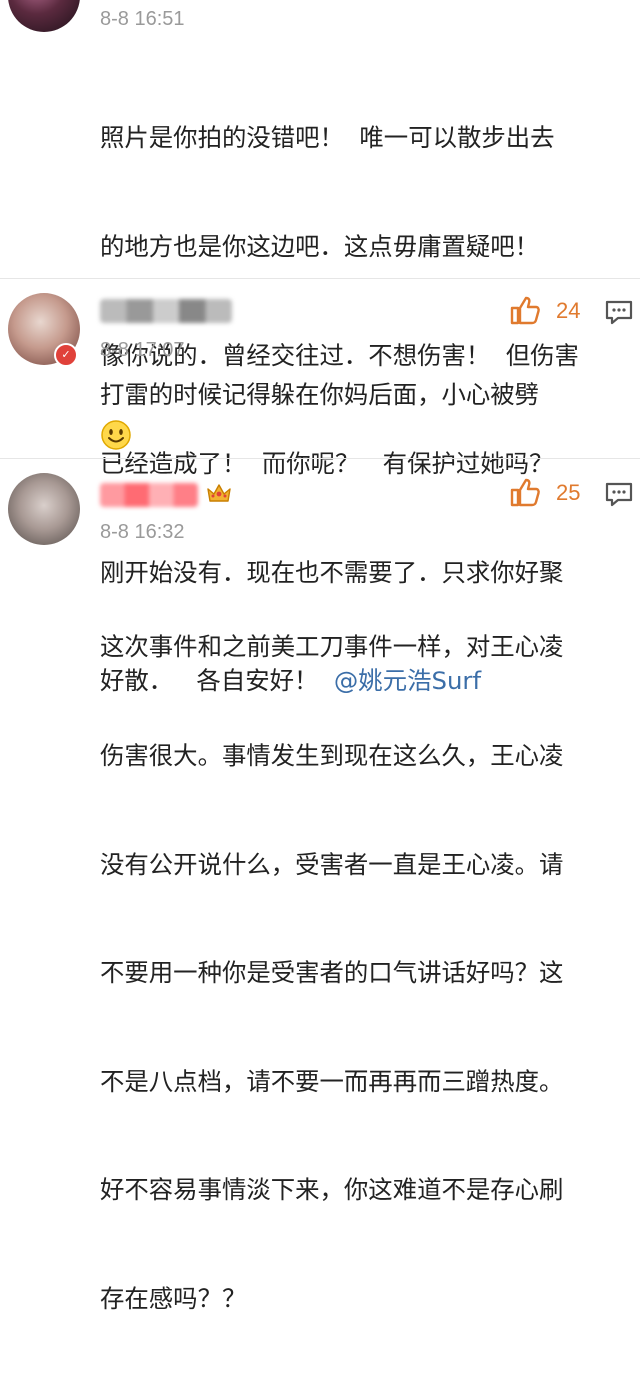  Describe the element at coordinates (173, 1299) in the screenshot. I see `comment-line: 存在感吗？？` at that location.